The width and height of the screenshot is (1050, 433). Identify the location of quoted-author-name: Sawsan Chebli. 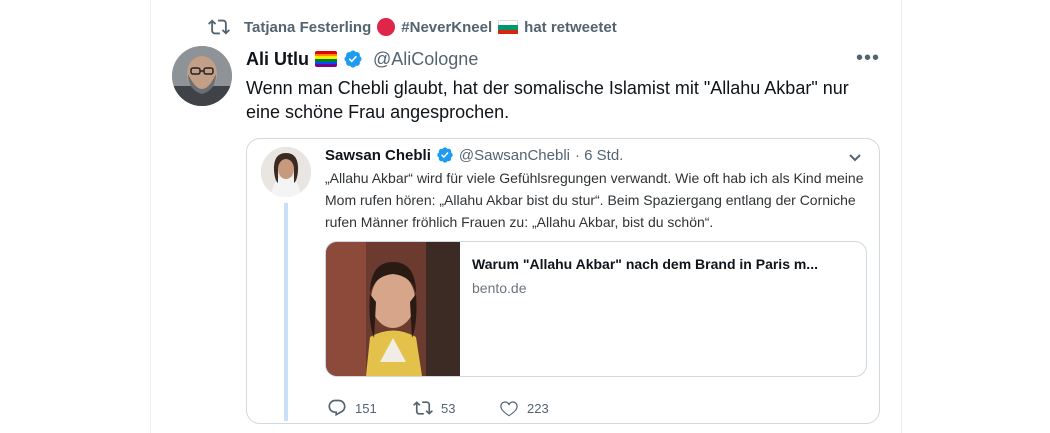
(378, 155).